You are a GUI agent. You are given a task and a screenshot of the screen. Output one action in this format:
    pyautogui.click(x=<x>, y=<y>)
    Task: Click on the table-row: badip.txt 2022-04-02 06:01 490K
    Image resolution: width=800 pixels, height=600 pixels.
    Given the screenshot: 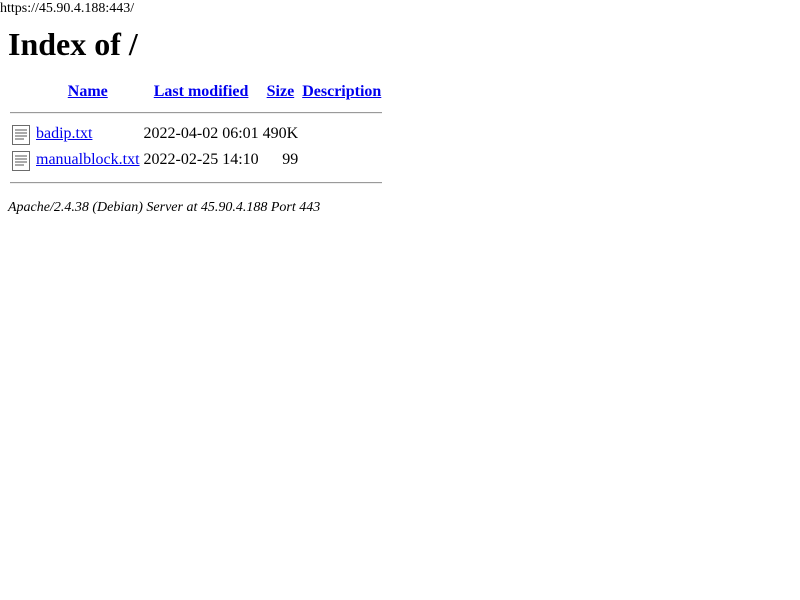 What is the action you would take?
    pyautogui.click(x=196, y=135)
    